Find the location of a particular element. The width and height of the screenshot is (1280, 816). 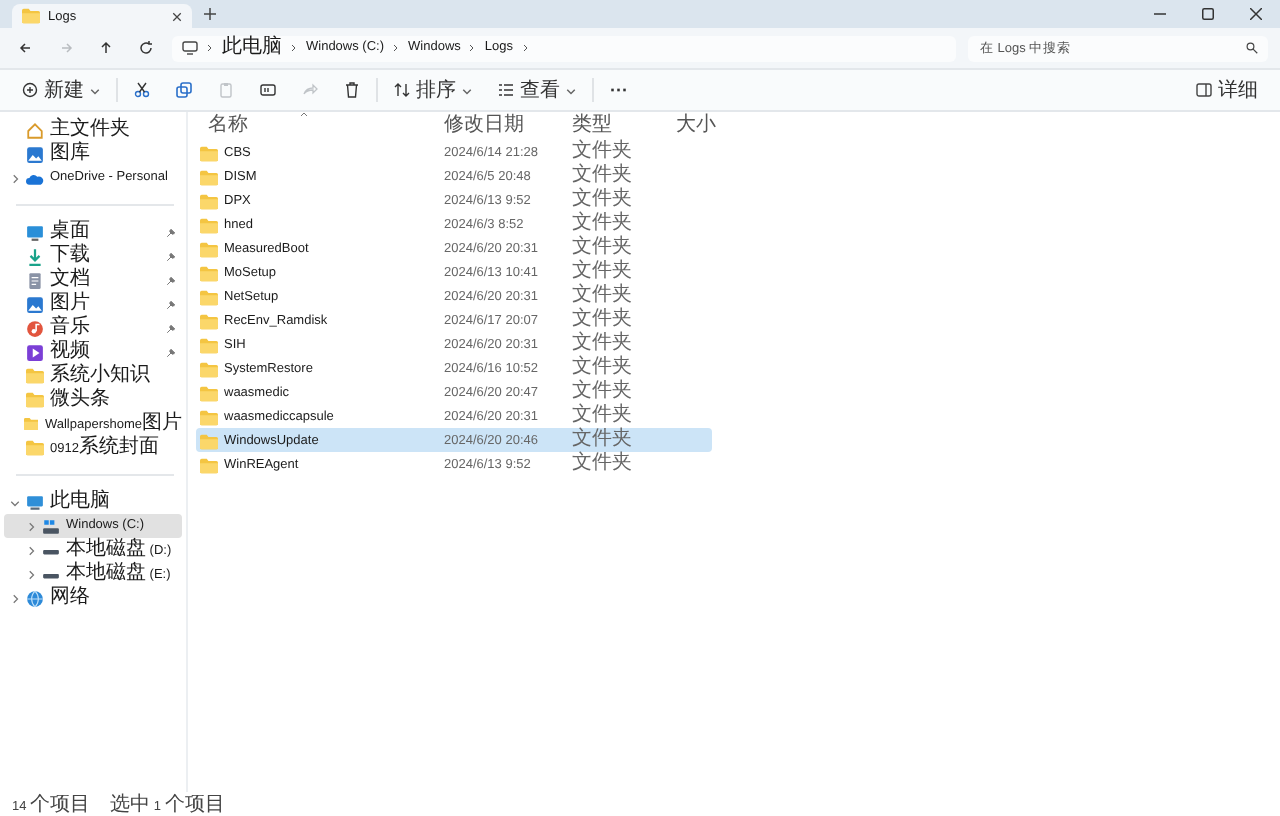

sidebar-item: 图库 is located at coordinates (93, 154).